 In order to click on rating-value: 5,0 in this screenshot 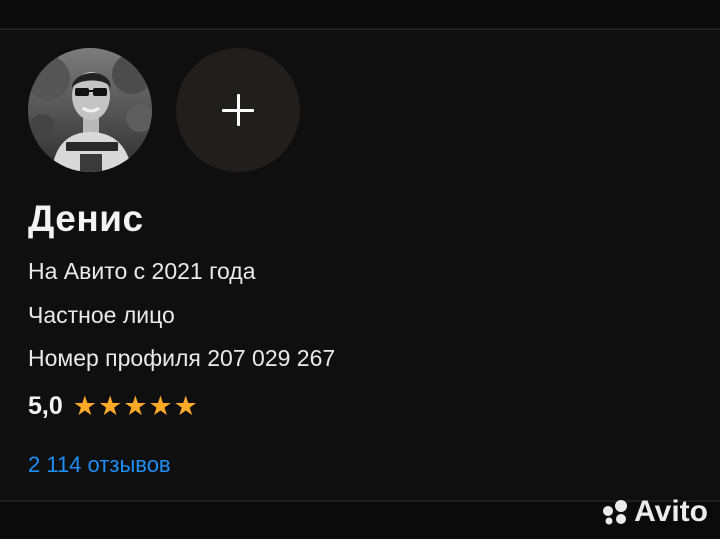, I will do `click(45, 406)`.